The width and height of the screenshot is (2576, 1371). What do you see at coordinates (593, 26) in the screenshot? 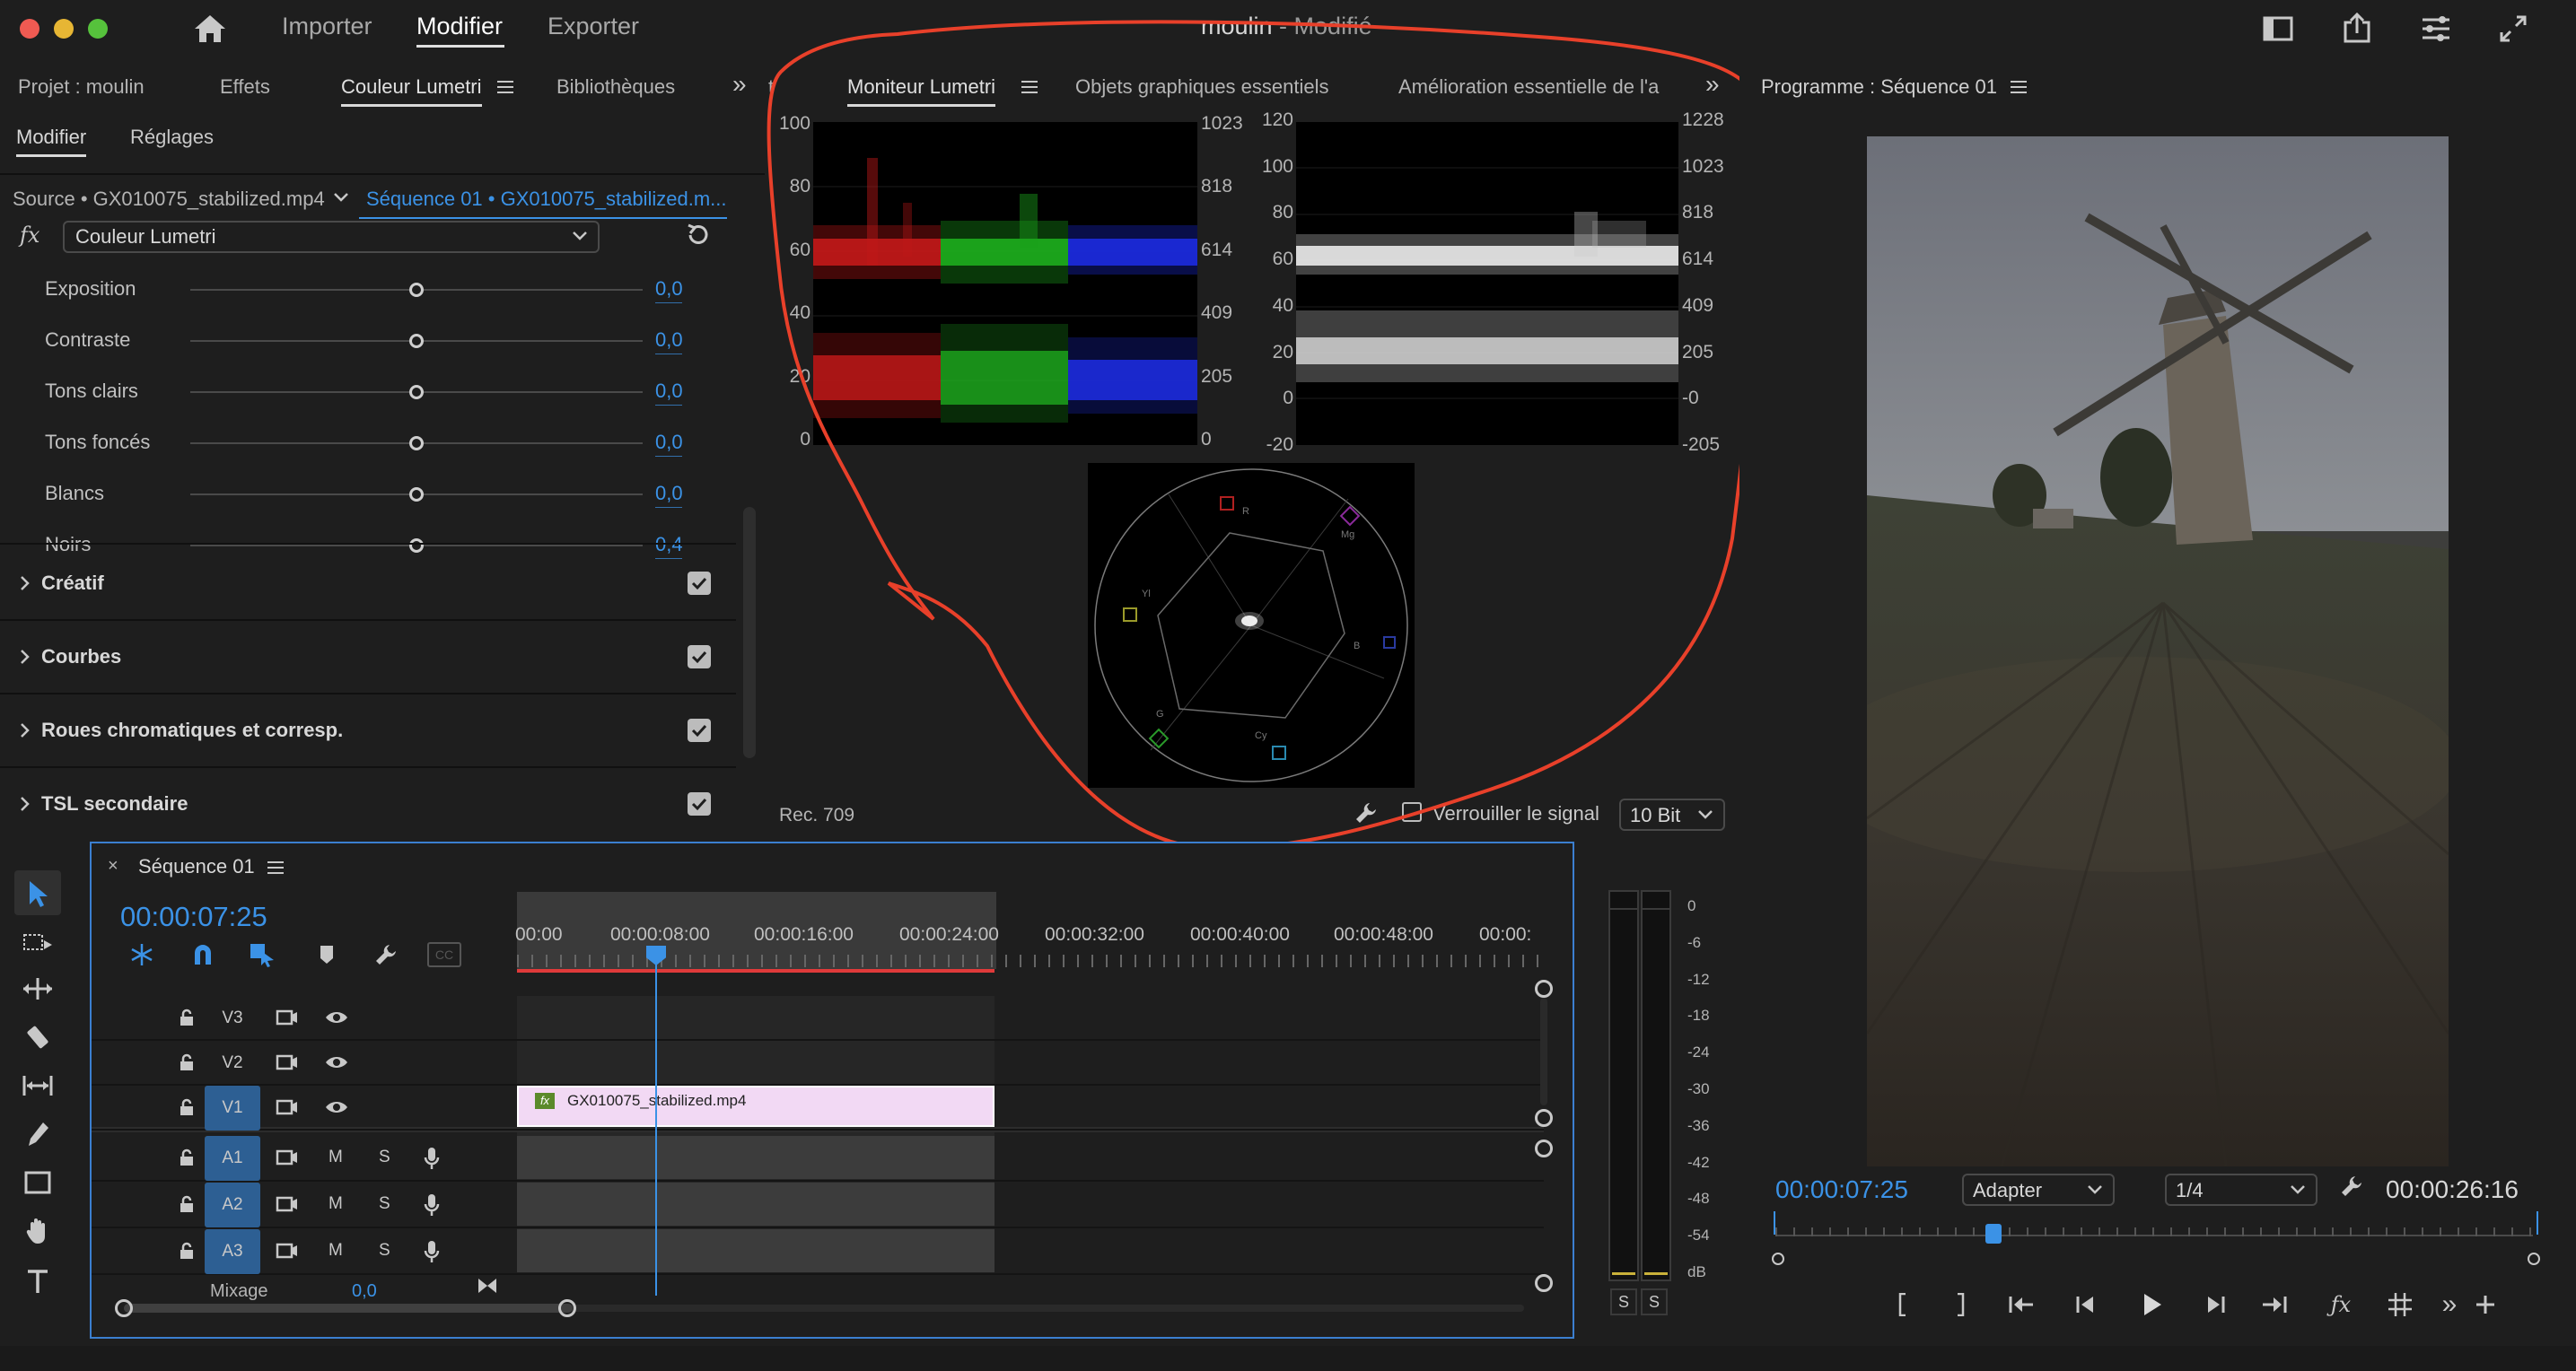
I see `nav-export: Exporter` at bounding box center [593, 26].